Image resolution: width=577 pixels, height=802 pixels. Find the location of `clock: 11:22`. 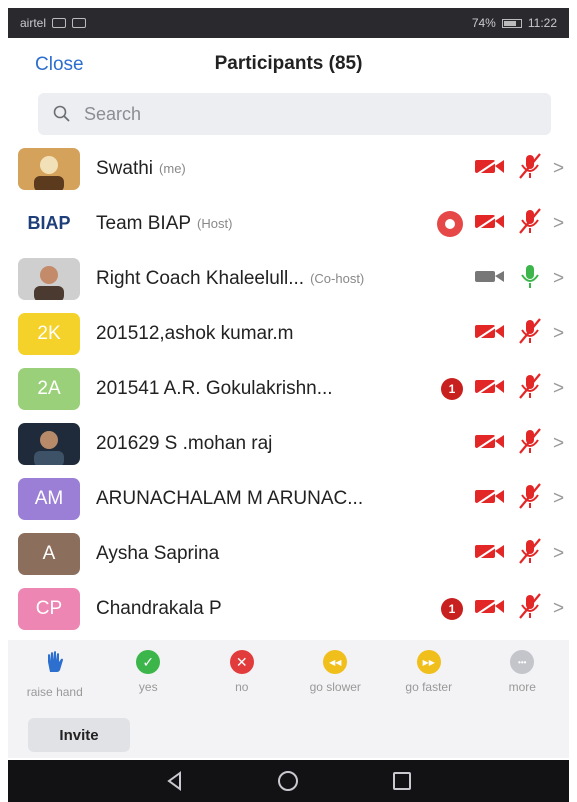

clock: 11:22 is located at coordinates (542, 23).